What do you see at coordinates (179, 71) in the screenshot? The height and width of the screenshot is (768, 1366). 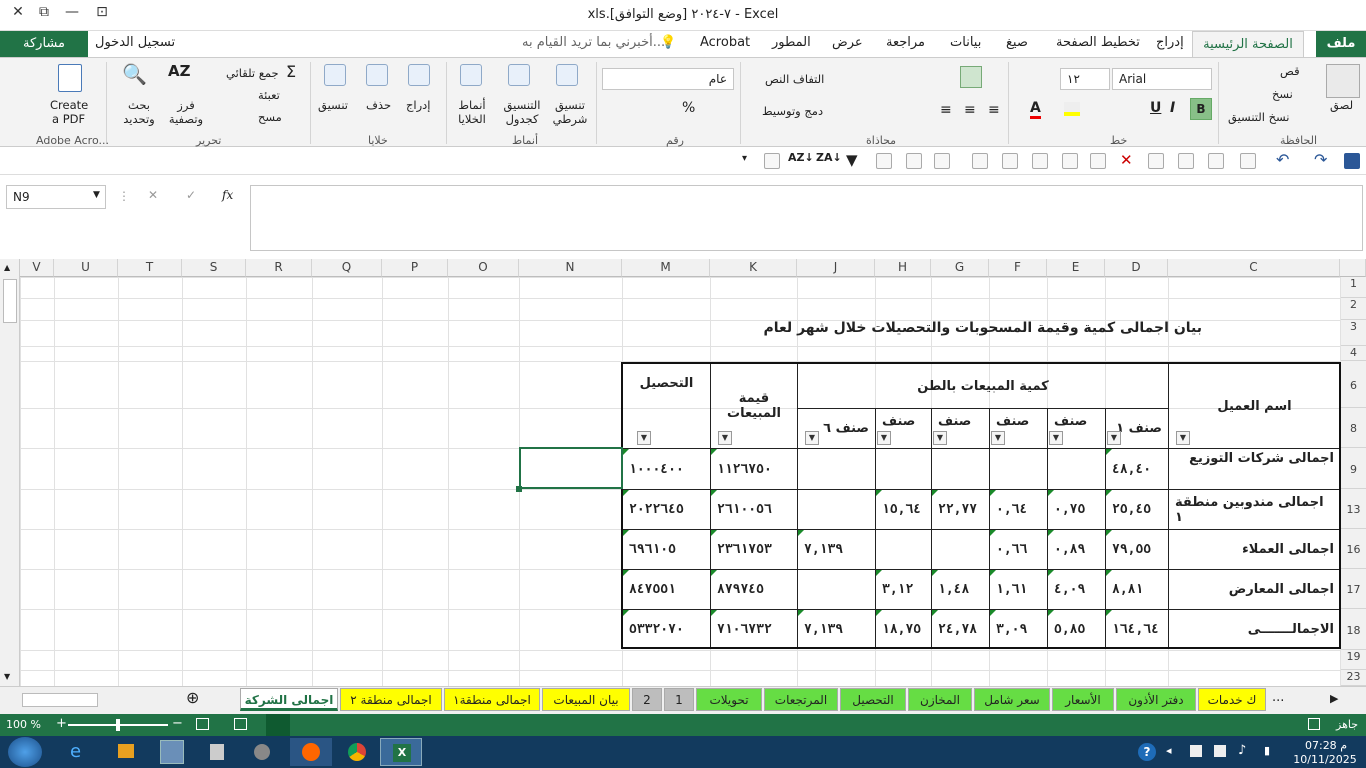 I see `sort-filter-icon: AZ` at bounding box center [179, 71].